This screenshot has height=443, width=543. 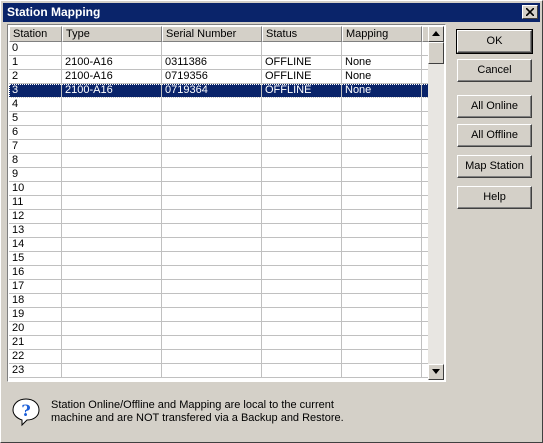 What do you see at coordinates (35, 287) in the screenshot?
I see `cell-station: 17` at bounding box center [35, 287].